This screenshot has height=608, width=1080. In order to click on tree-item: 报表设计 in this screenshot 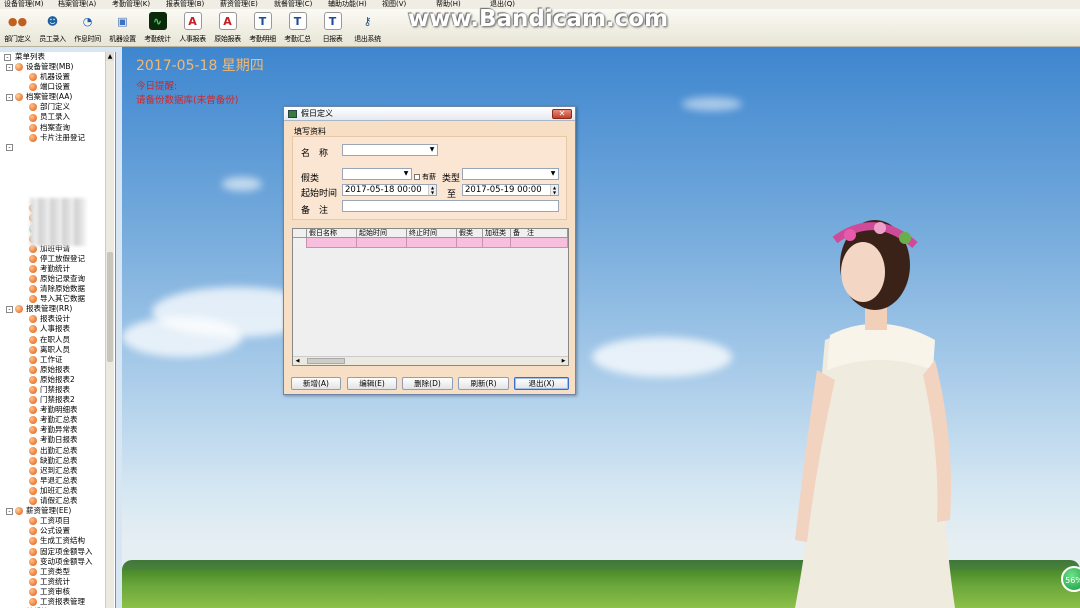, I will do `click(57, 319)`.